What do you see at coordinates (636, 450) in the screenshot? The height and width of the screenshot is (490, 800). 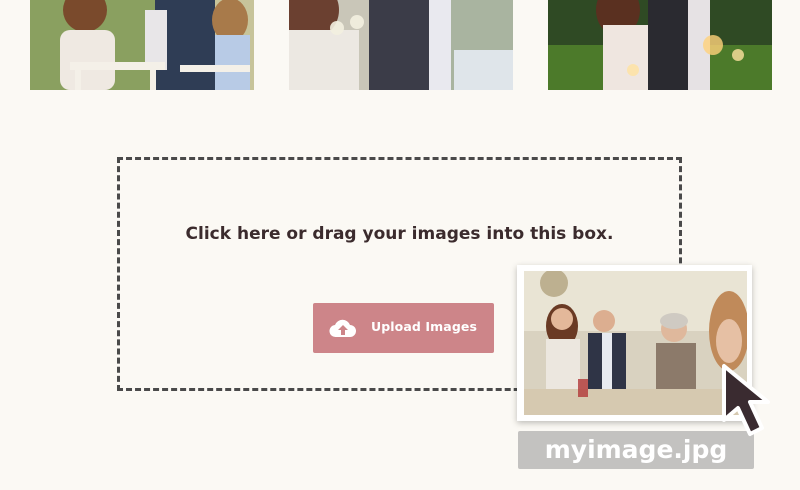 I see `dragged-file-name: myimage.jpg` at bounding box center [636, 450].